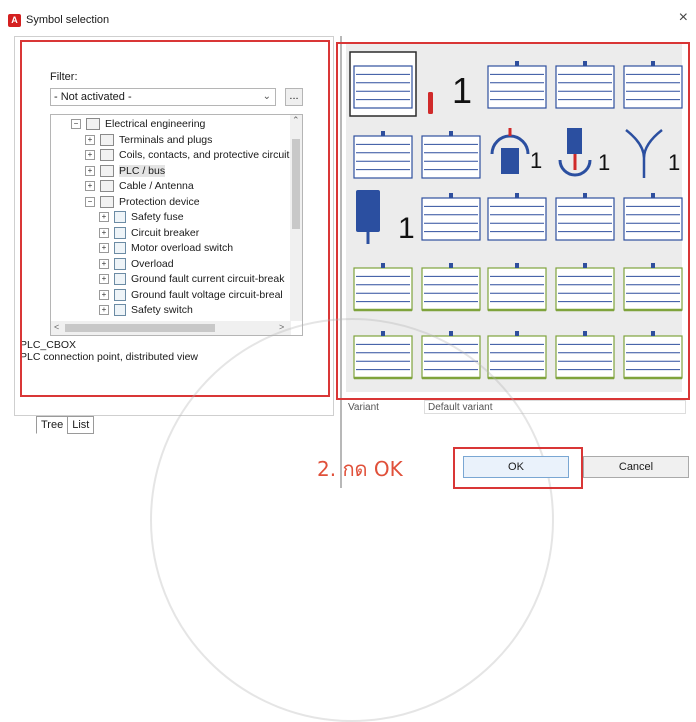  What do you see at coordinates (516, 467) in the screenshot?
I see `ok-button: OK` at bounding box center [516, 467].